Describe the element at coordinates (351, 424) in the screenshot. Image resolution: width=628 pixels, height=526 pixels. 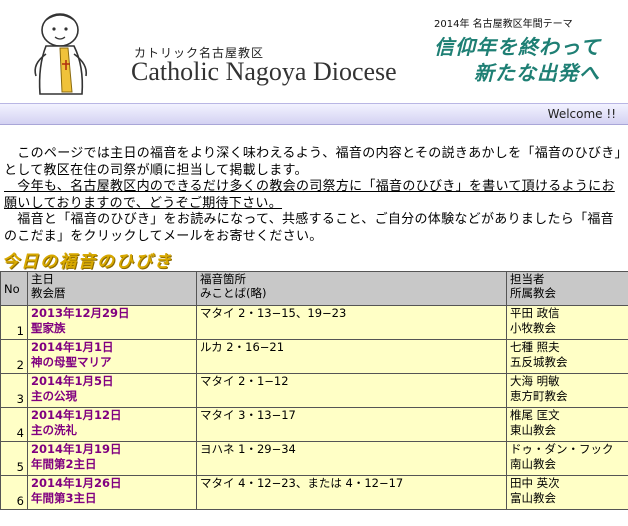
I see `gospel-passage: マタイ 3・13−17` at that location.